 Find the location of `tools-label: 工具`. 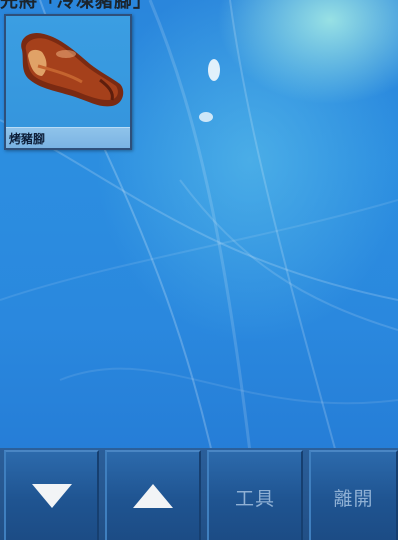

tools-label: 工具 is located at coordinates (254, 499).